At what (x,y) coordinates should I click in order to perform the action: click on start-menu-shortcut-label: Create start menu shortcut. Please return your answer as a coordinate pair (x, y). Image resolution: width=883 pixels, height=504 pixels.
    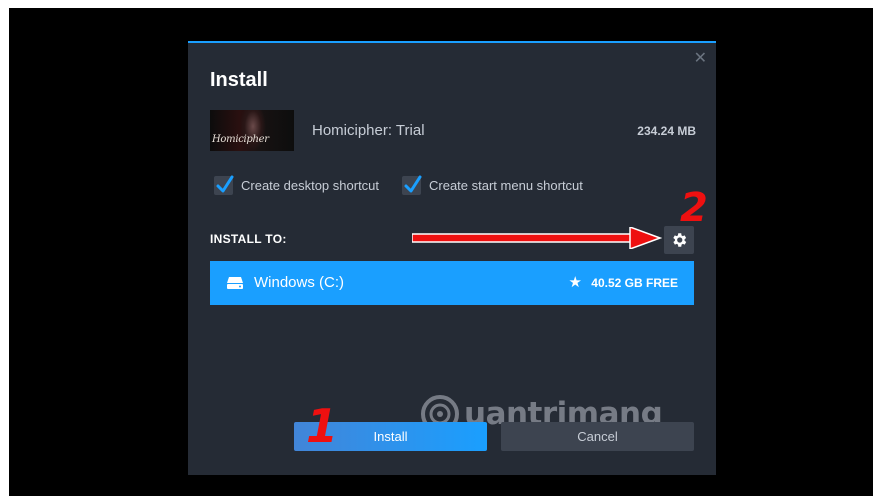
    Looking at the image, I should click on (506, 185).